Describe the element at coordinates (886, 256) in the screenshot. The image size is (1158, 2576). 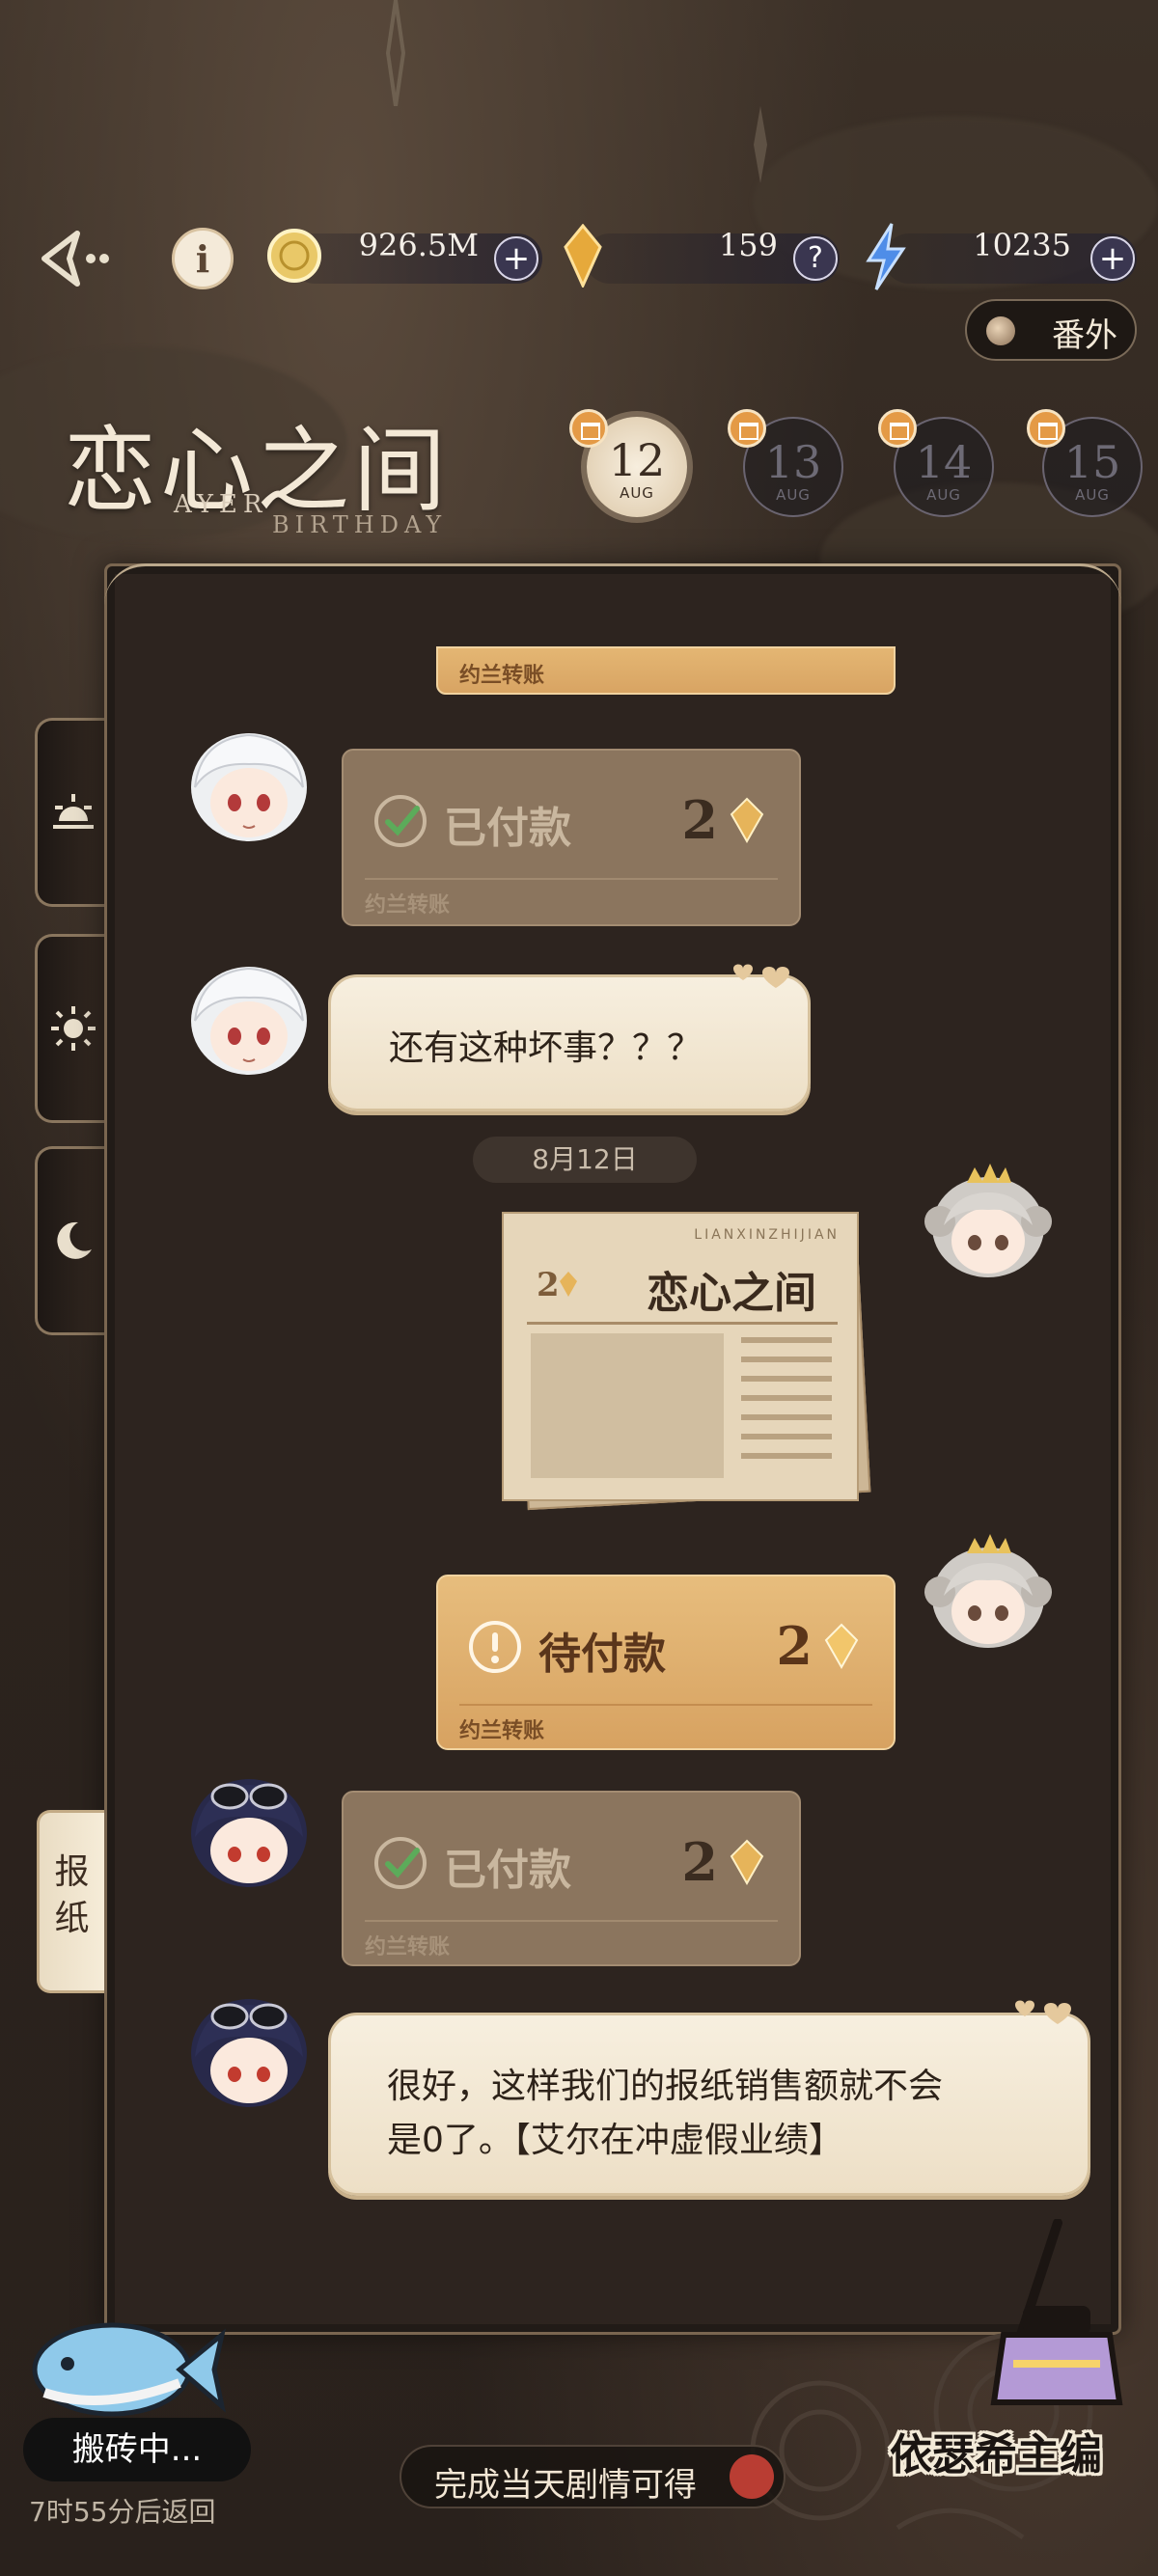
I see `lightning-icon` at that location.